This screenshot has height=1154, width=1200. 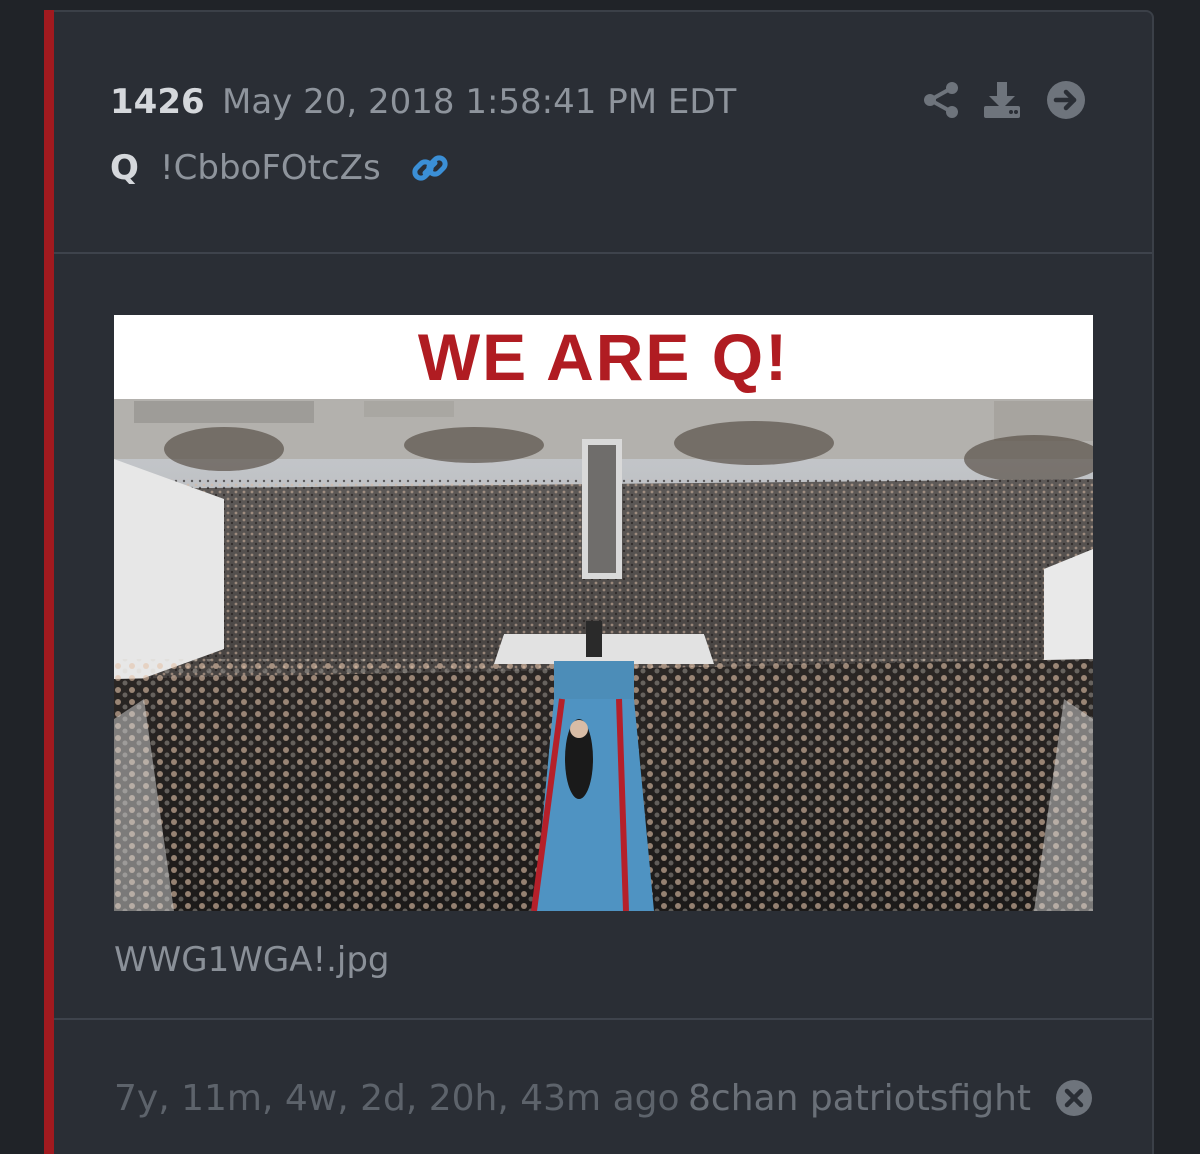 What do you see at coordinates (1002, 100) in the screenshot?
I see `download-icon` at bounding box center [1002, 100].